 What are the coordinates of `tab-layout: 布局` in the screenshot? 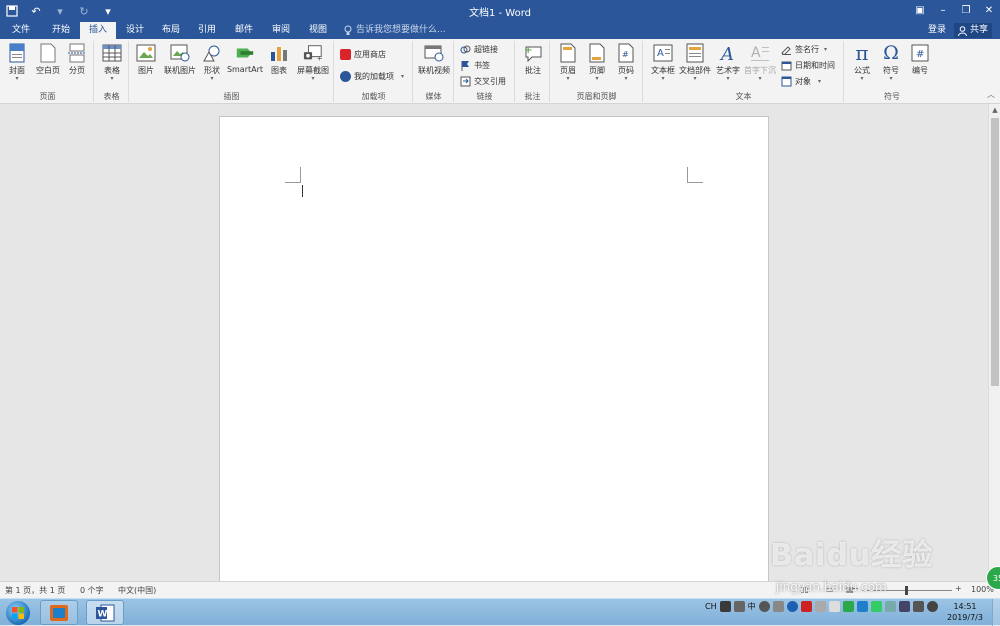 It's located at (171, 30).